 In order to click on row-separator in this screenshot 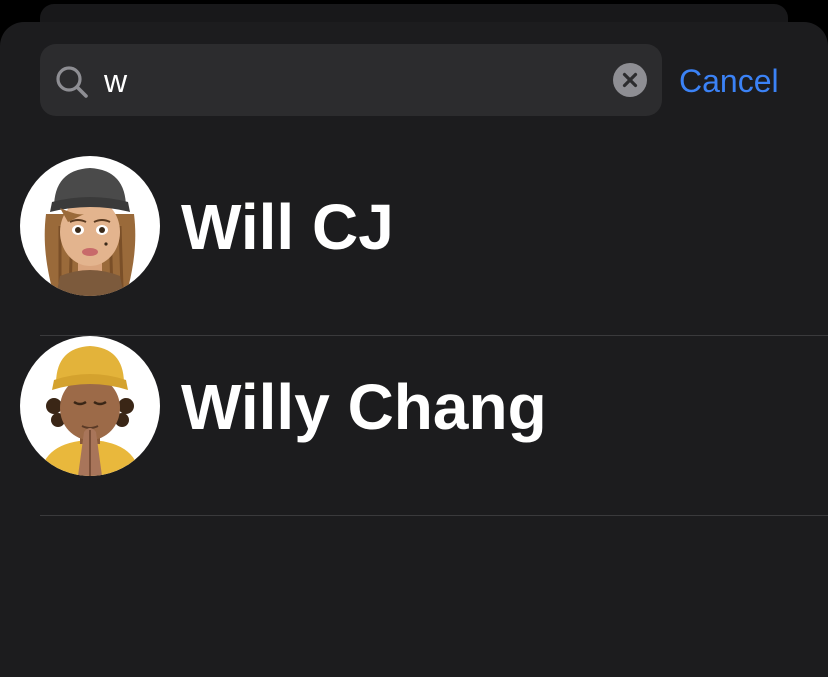, I will do `click(434, 515)`.